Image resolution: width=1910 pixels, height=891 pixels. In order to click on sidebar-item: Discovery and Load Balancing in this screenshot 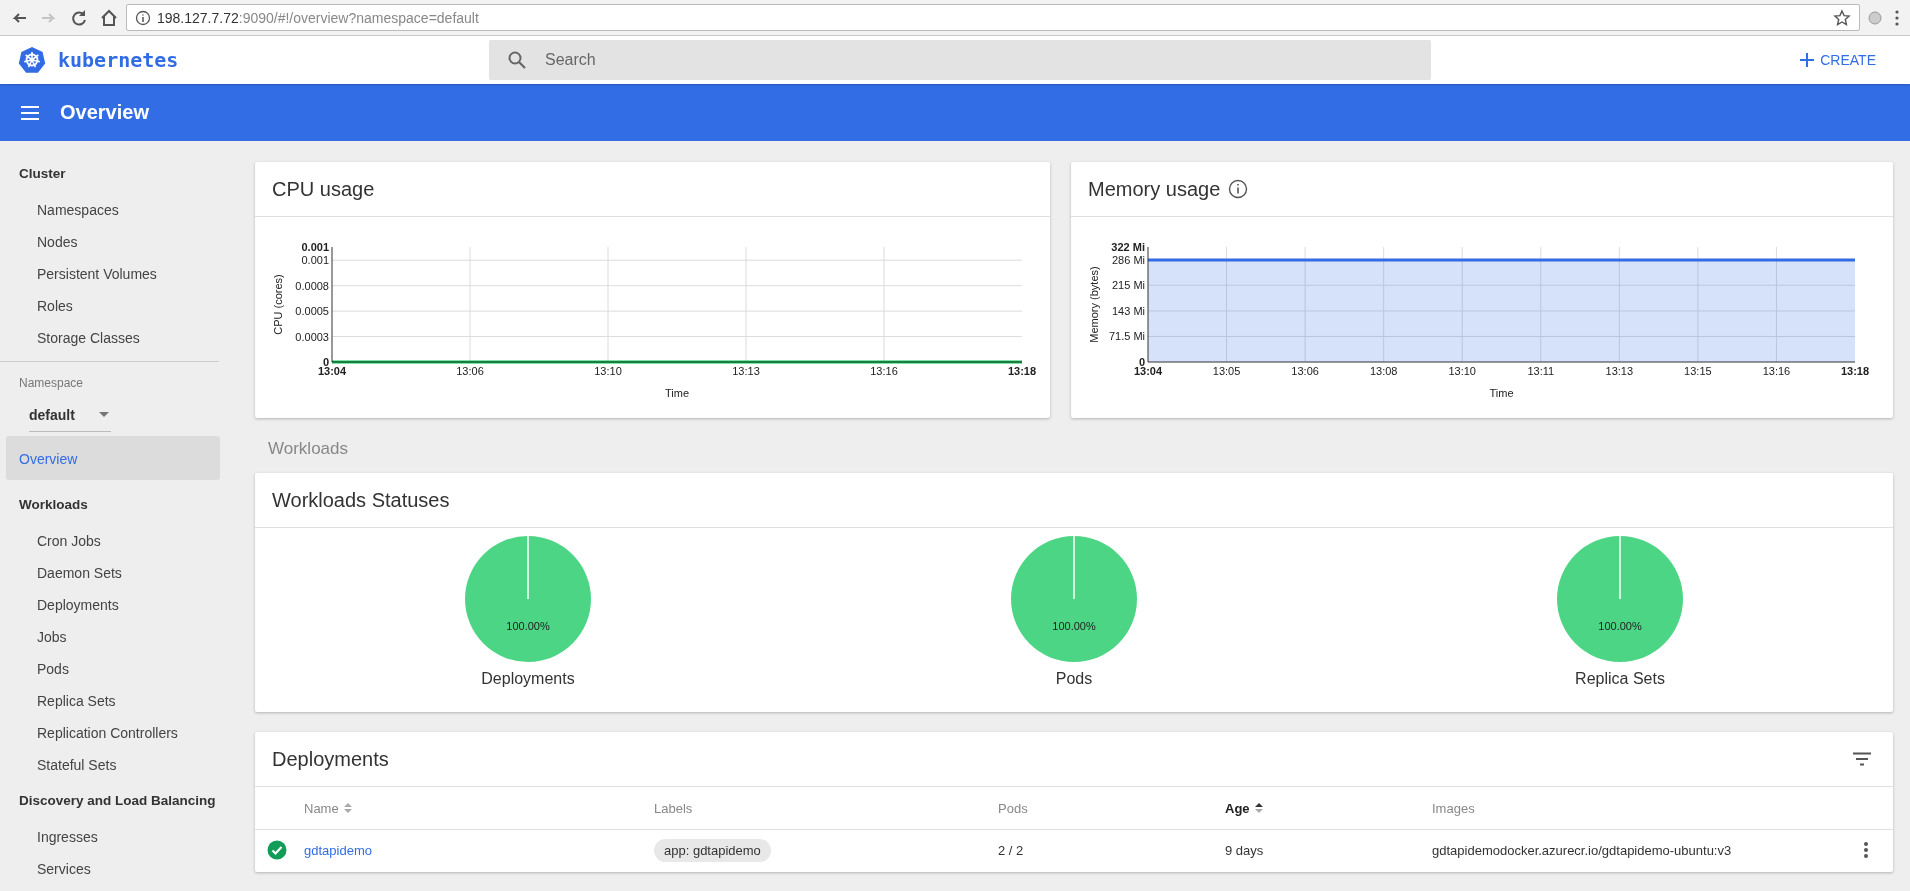, I will do `click(112, 800)`.